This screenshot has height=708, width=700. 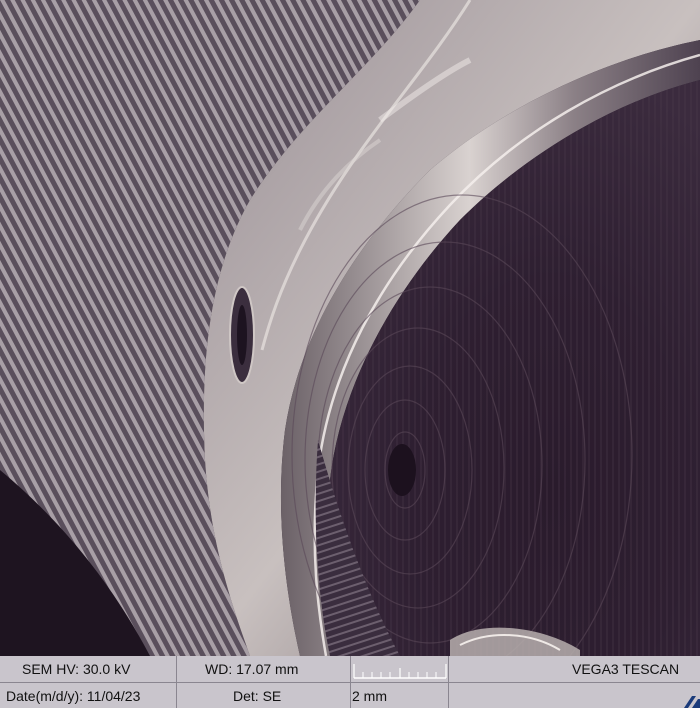 I want to click on scale-value: 2 mm, so click(x=369, y=696).